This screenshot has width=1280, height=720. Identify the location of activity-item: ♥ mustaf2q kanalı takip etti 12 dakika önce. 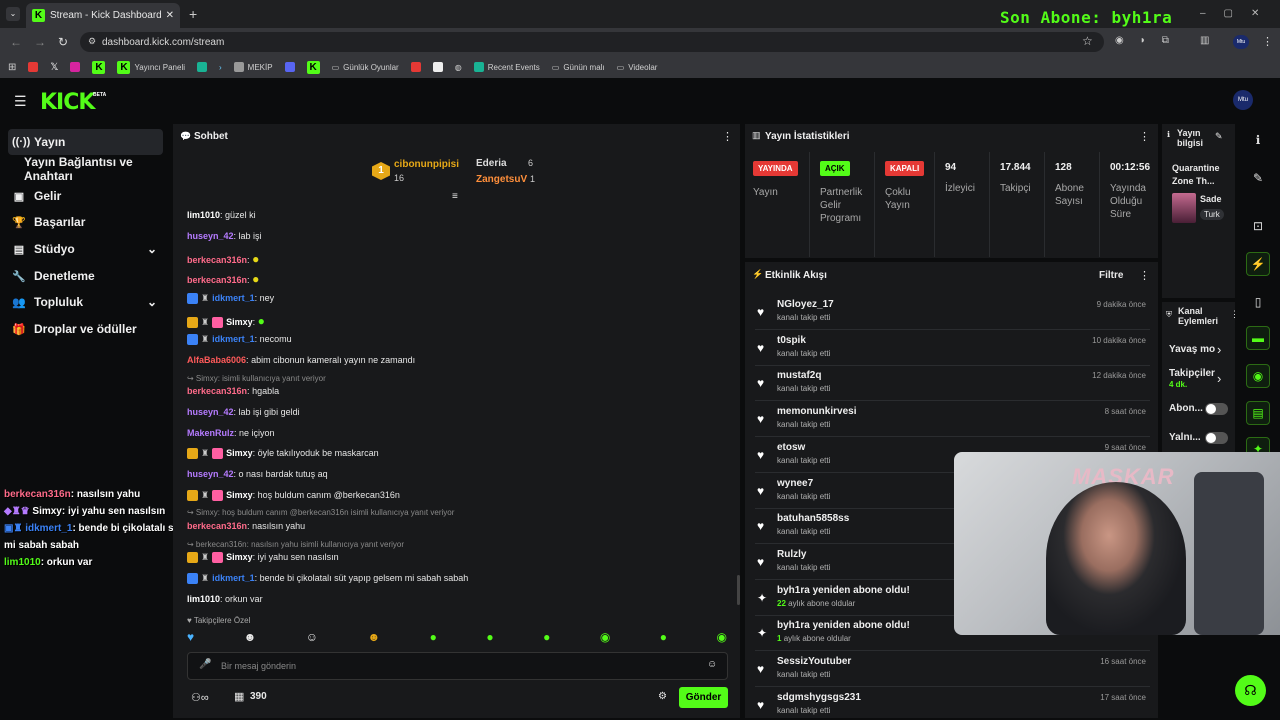
(952, 384).